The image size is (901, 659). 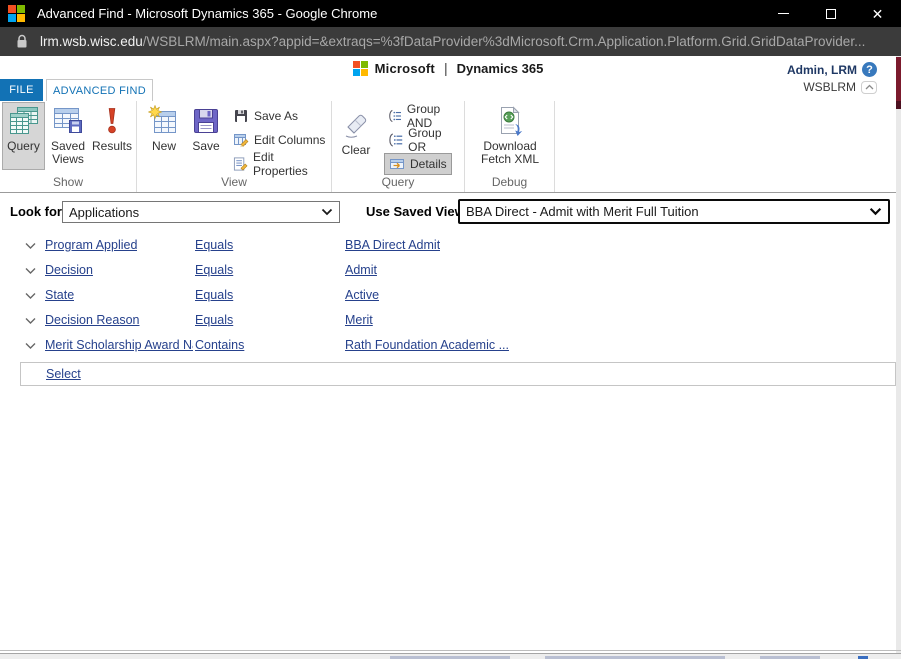 What do you see at coordinates (91, 41) in the screenshot?
I see `url-domain: lrm.wsb.wisc.edu` at bounding box center [91, 41].